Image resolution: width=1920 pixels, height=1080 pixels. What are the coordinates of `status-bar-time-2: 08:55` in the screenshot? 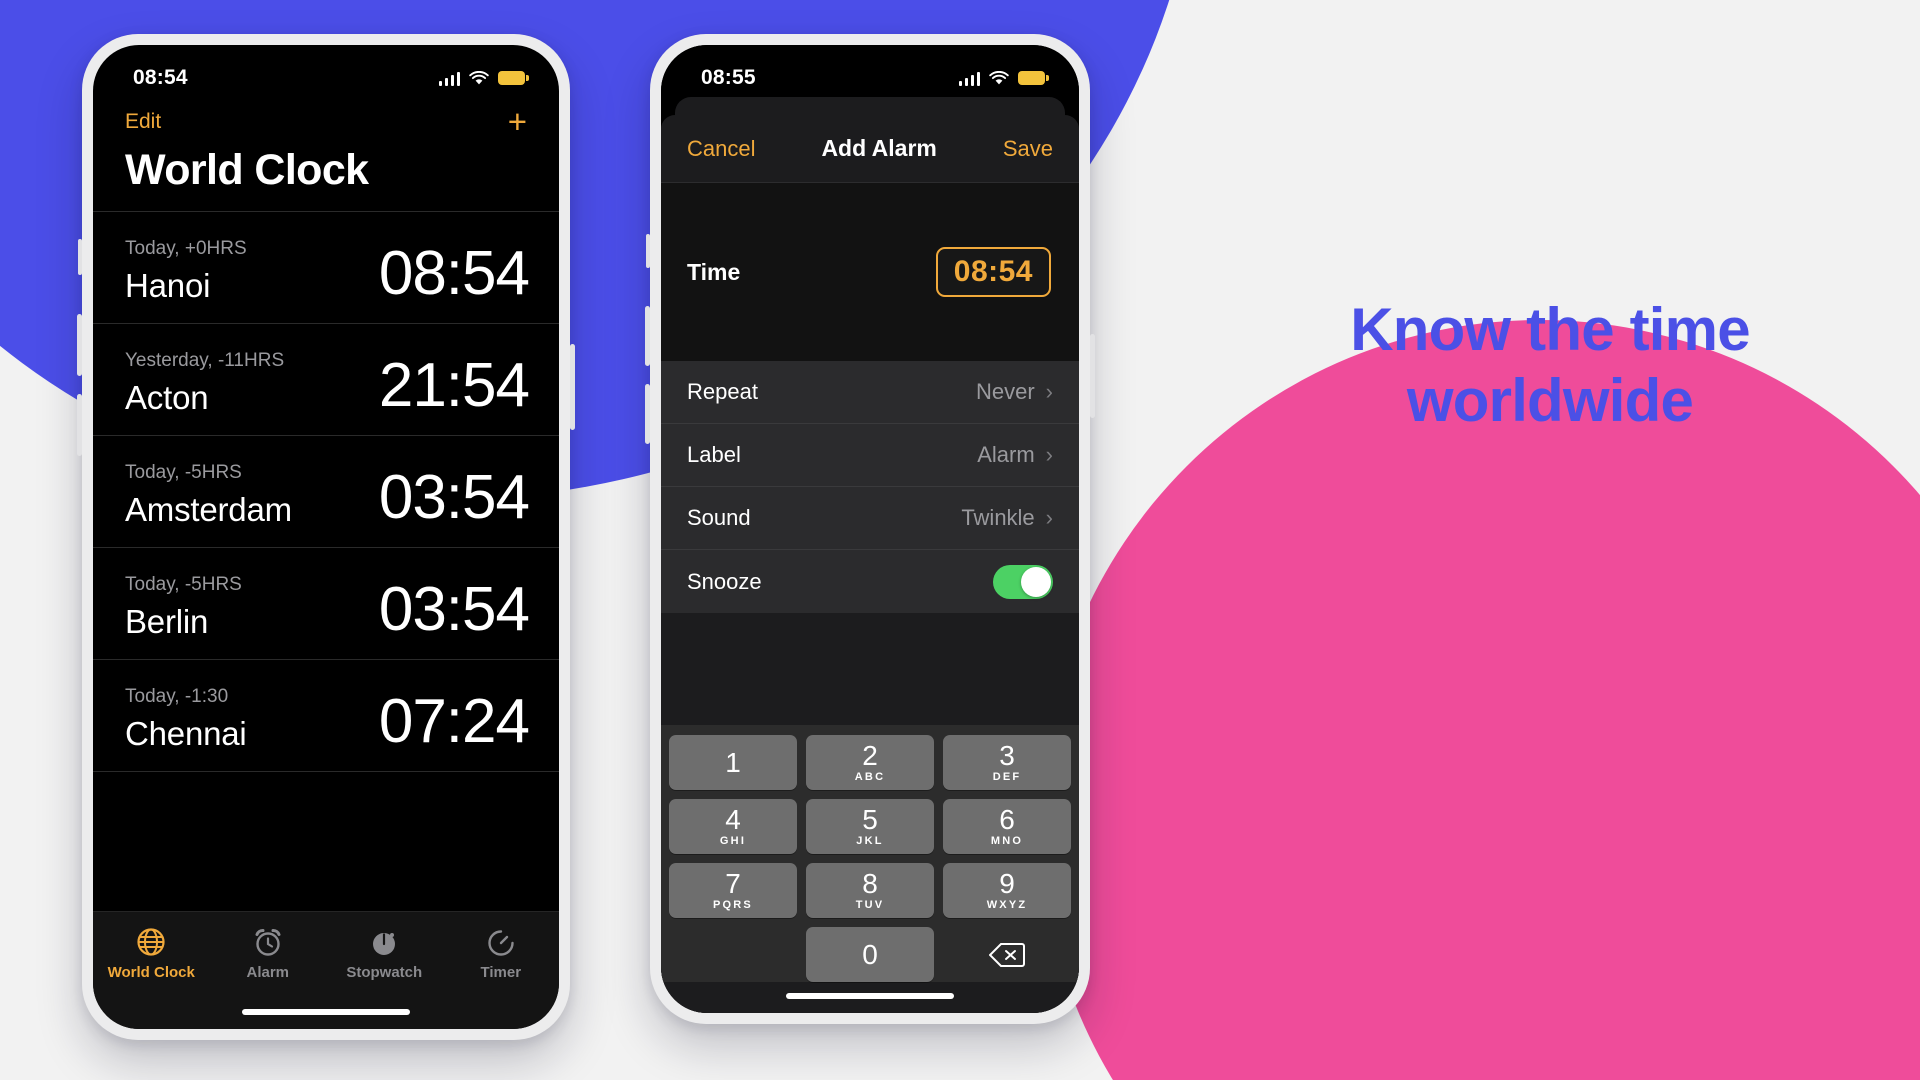 It's located at (728, 77).